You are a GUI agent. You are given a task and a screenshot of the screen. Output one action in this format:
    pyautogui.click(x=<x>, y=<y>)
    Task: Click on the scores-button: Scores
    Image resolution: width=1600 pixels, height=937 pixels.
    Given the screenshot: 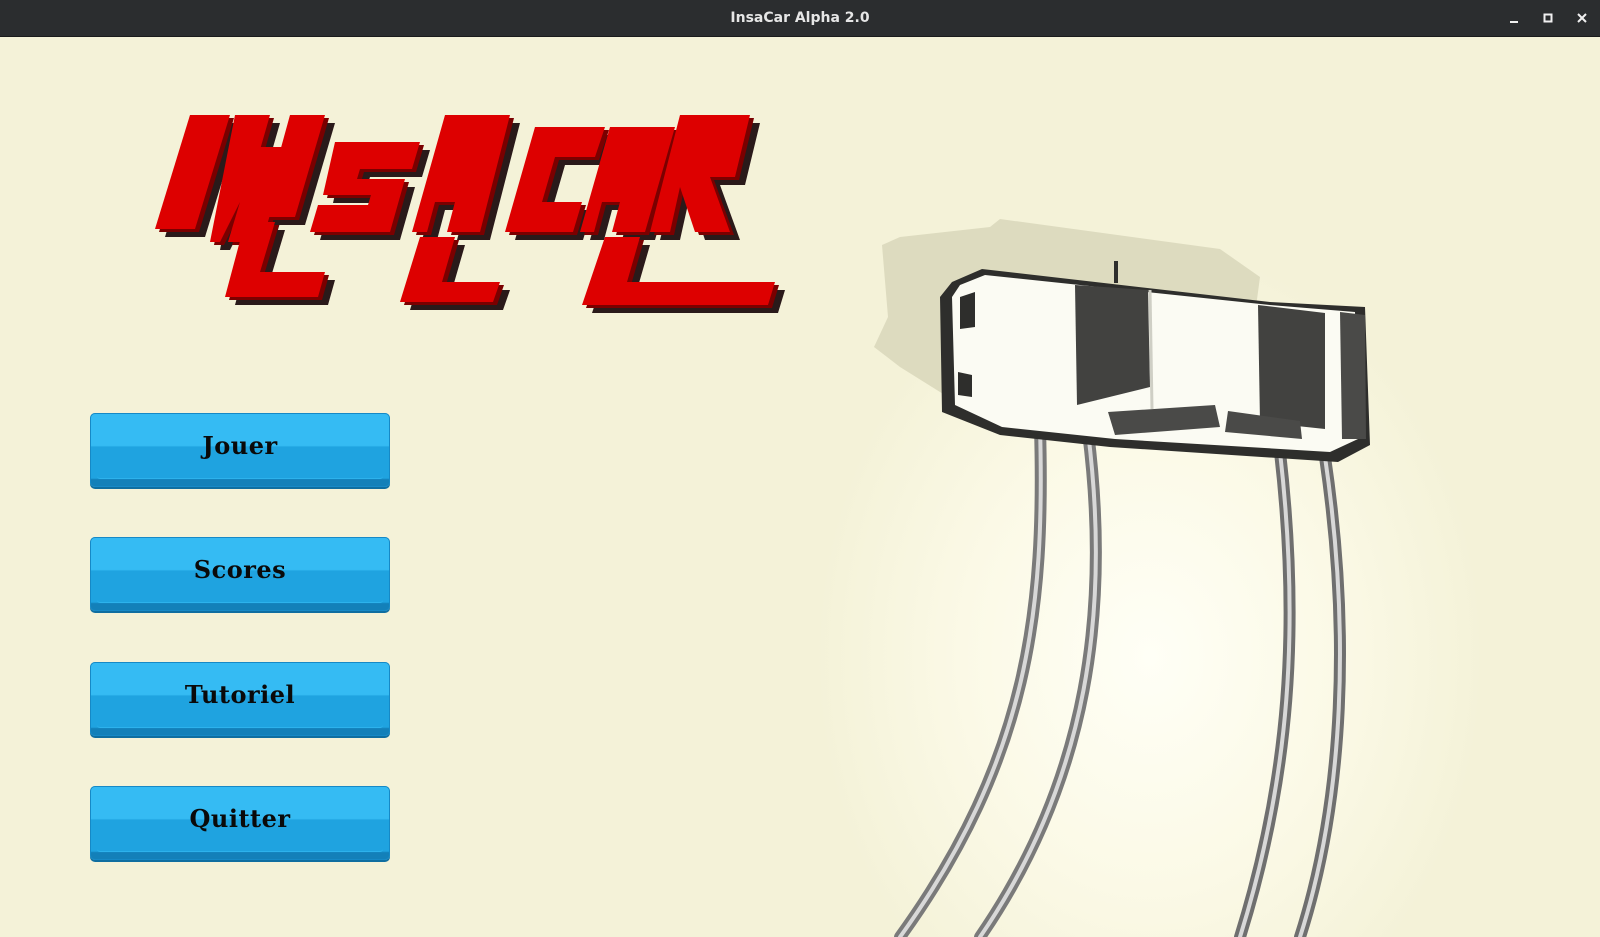 What is the action you would take?
    pyautogui.click(x=240, y=574)
    